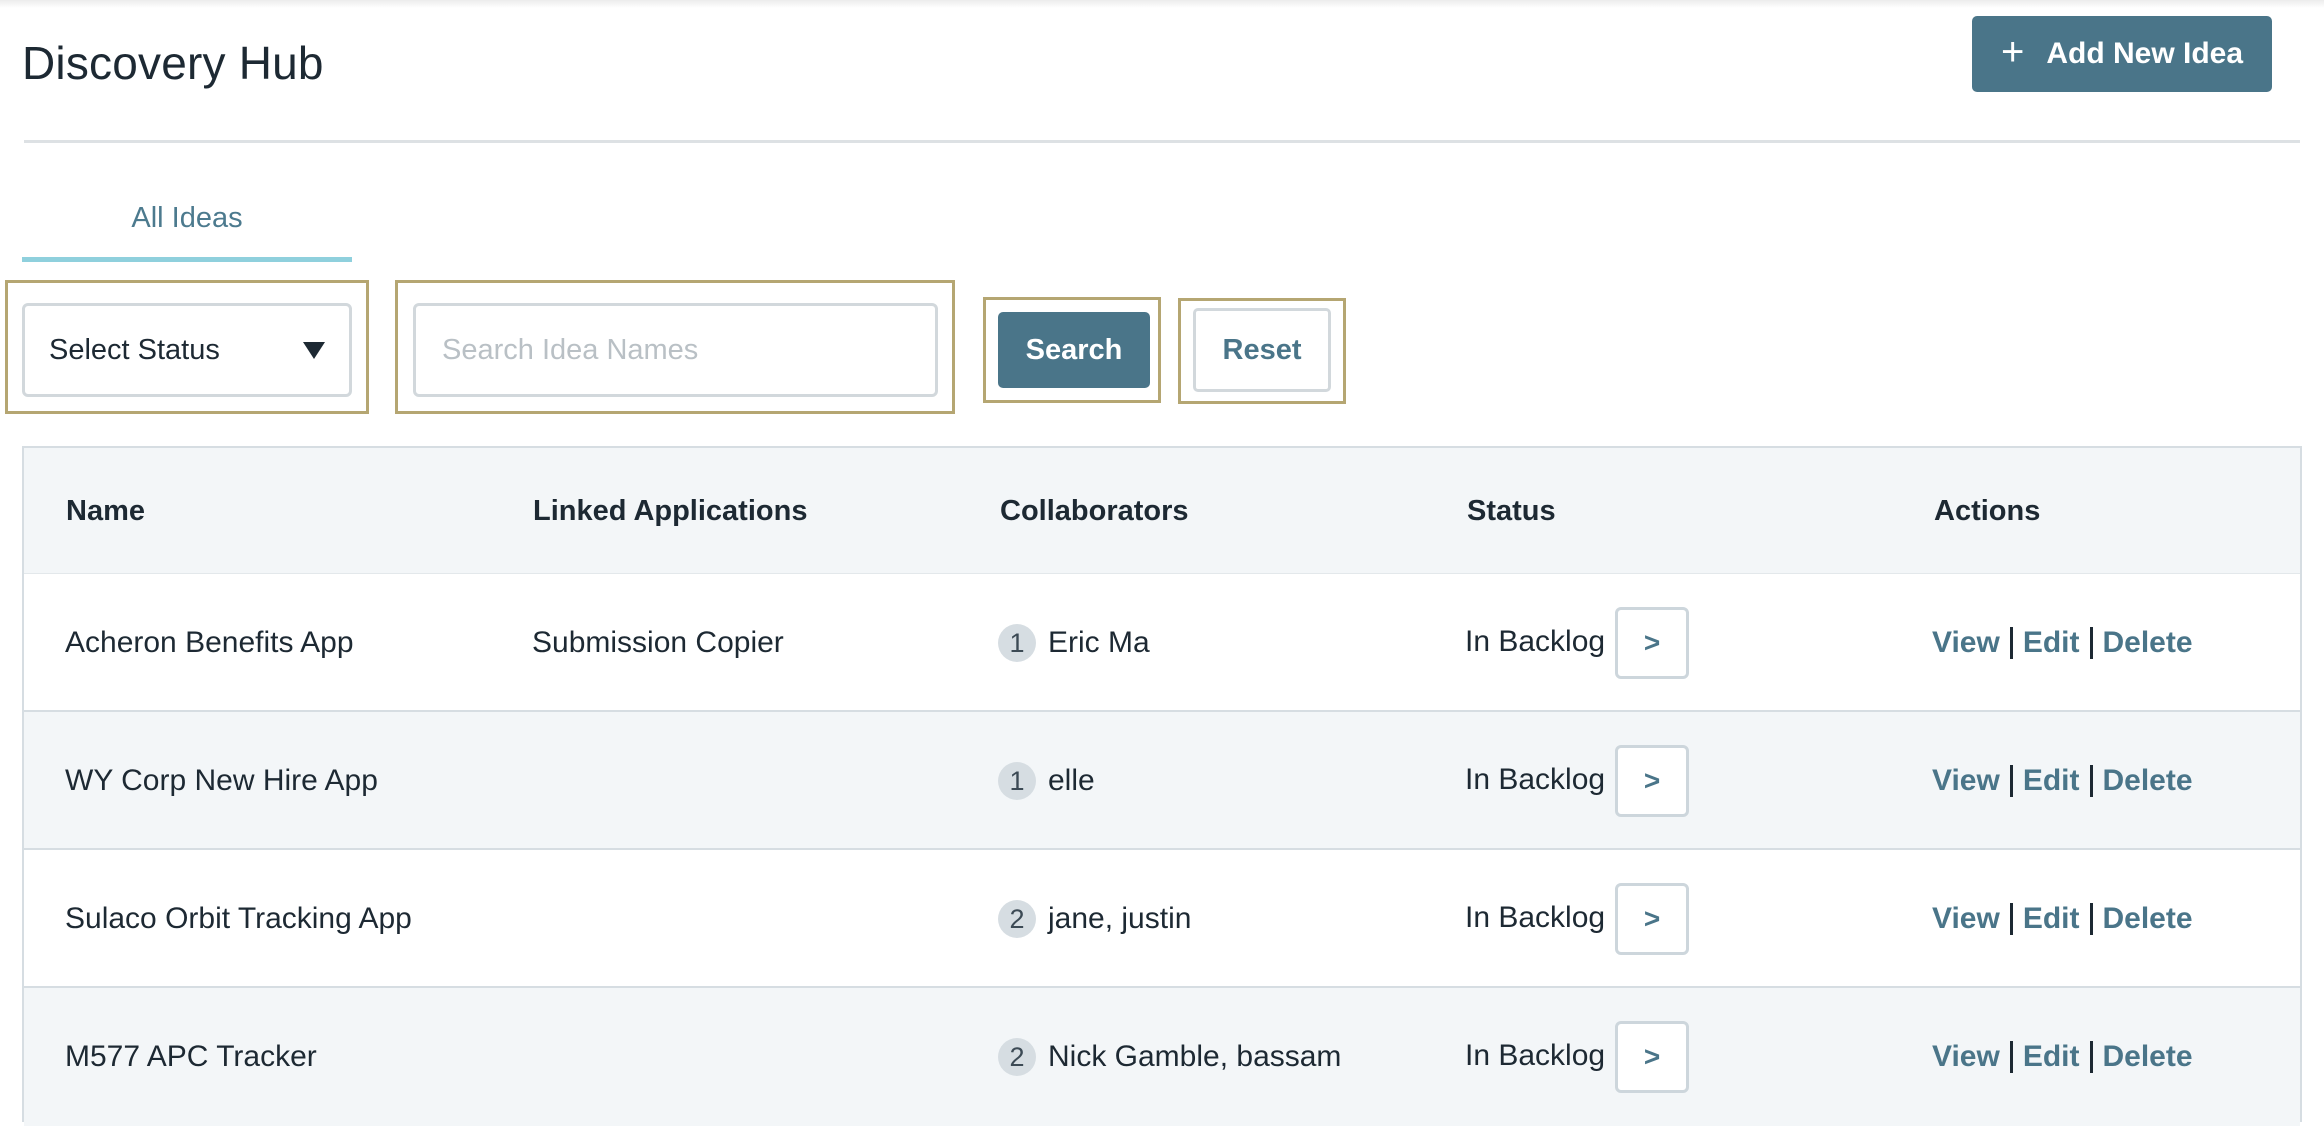 Image resolution: width=2324 pixels, height=1144 pixels. I want to click on collaborators-cell: 1 Eric Ma, so click(1074, 643).